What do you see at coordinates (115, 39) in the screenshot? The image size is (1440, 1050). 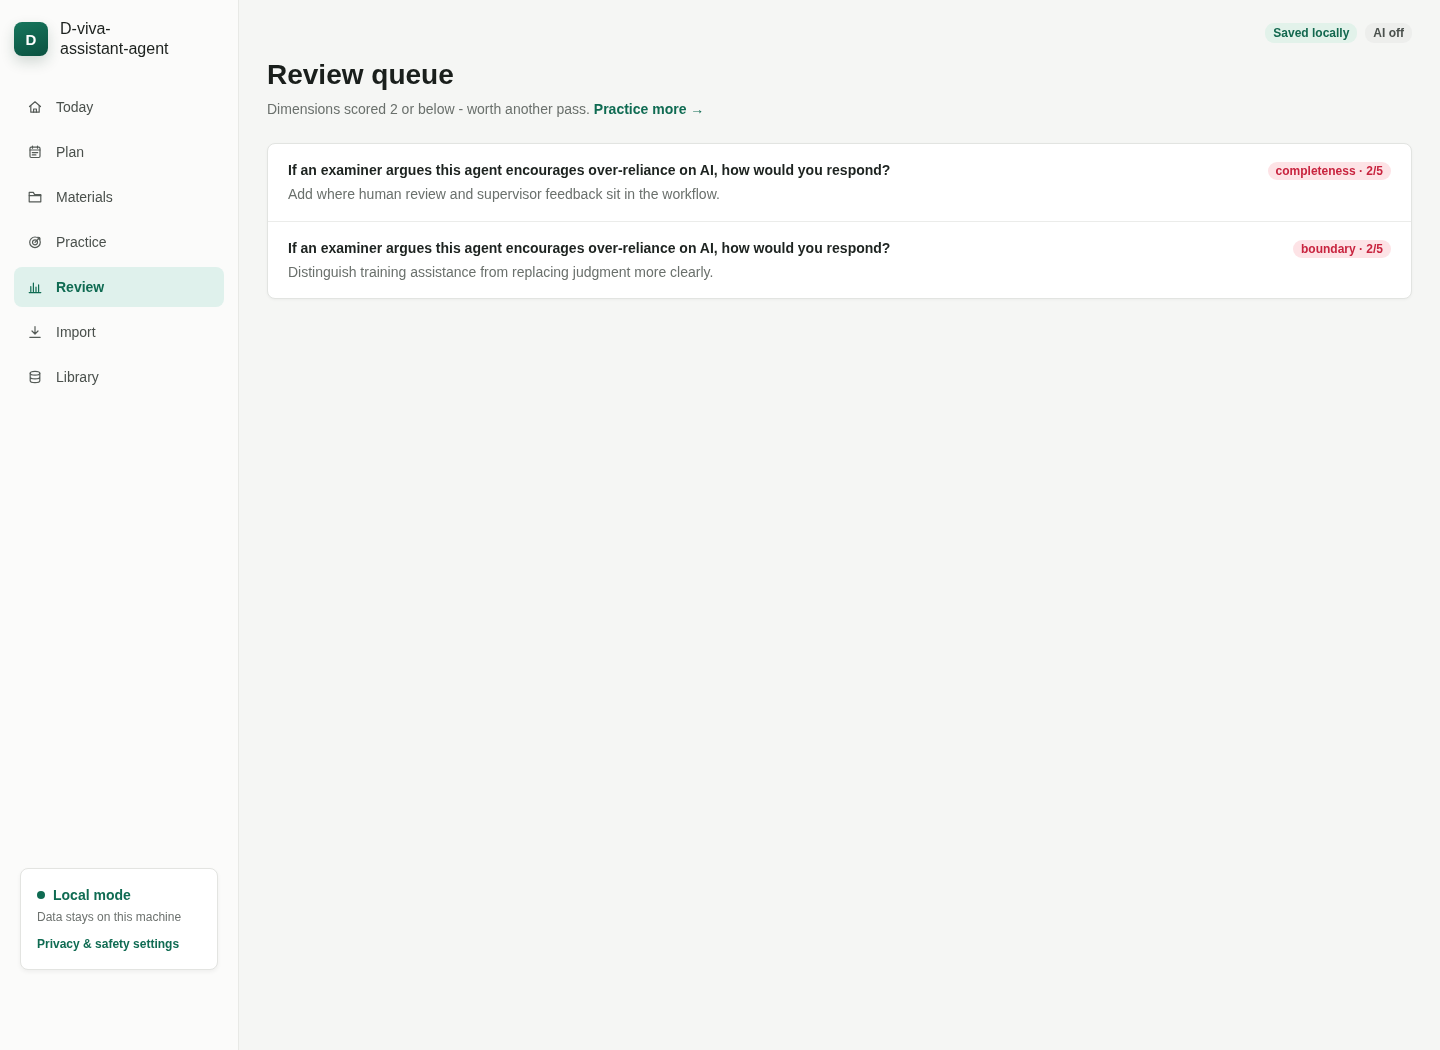 I see `app-name: D-viva-assistant-agent` at bounding box center [115, 39].